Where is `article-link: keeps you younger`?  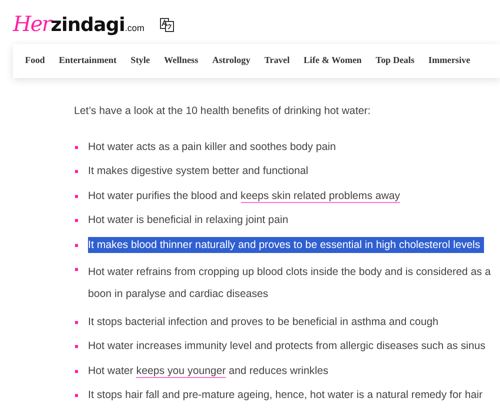
article-link: keeps you younger is located at coordinates (181, 371).